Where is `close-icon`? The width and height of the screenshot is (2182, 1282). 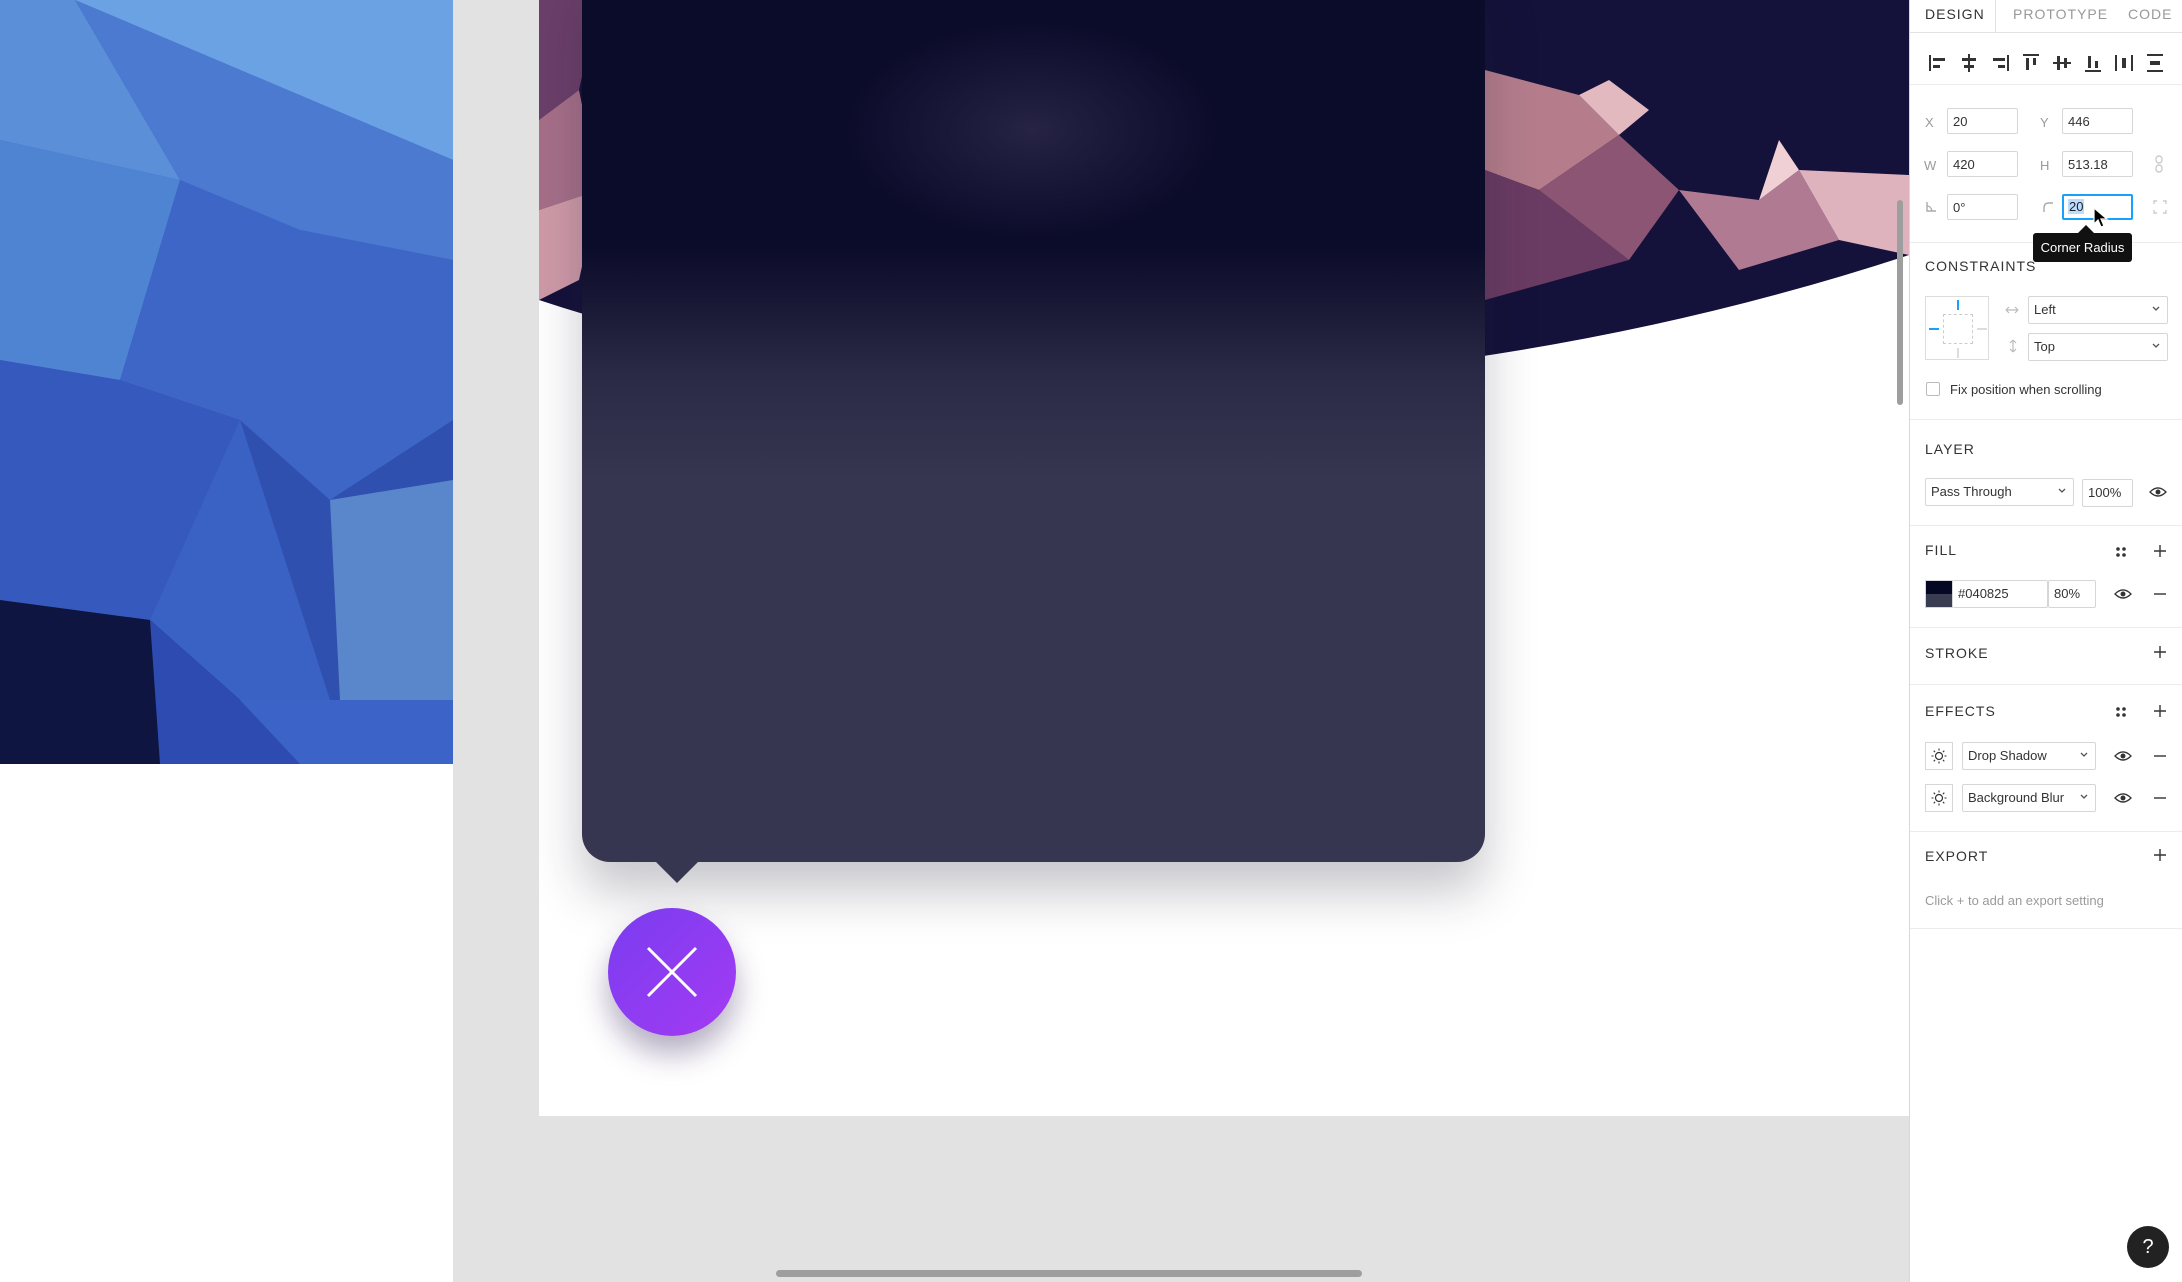
close-icon is located at coordinates (672, 972).